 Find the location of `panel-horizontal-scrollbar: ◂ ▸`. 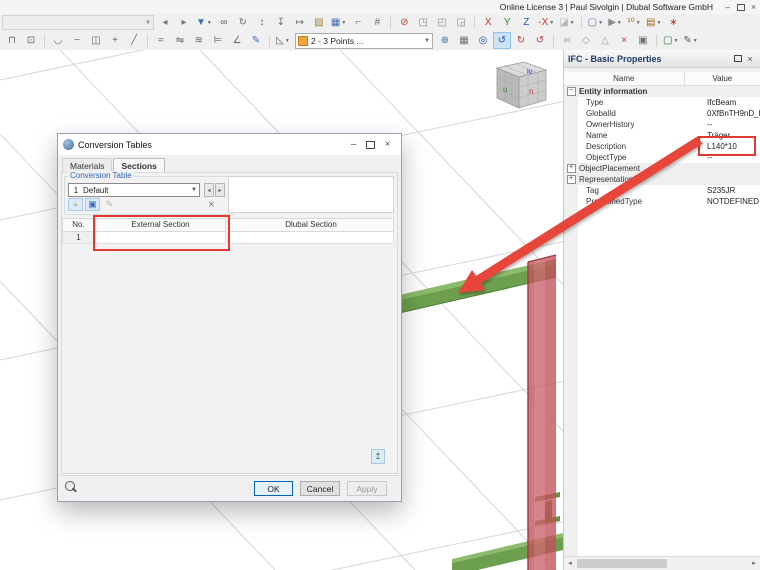

panel-horizontal-scrollbar: ◂ ▸ is located at coordinates (662, 563).